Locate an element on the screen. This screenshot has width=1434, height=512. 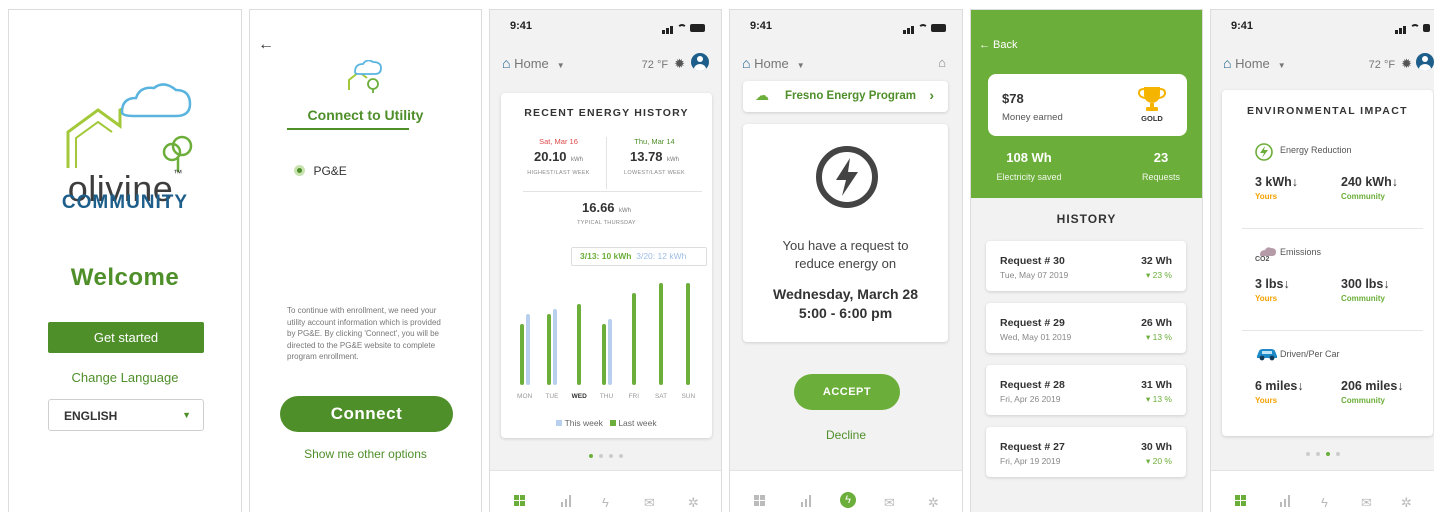
accept-button: ACCEPT is located at coordinates (847, 392).